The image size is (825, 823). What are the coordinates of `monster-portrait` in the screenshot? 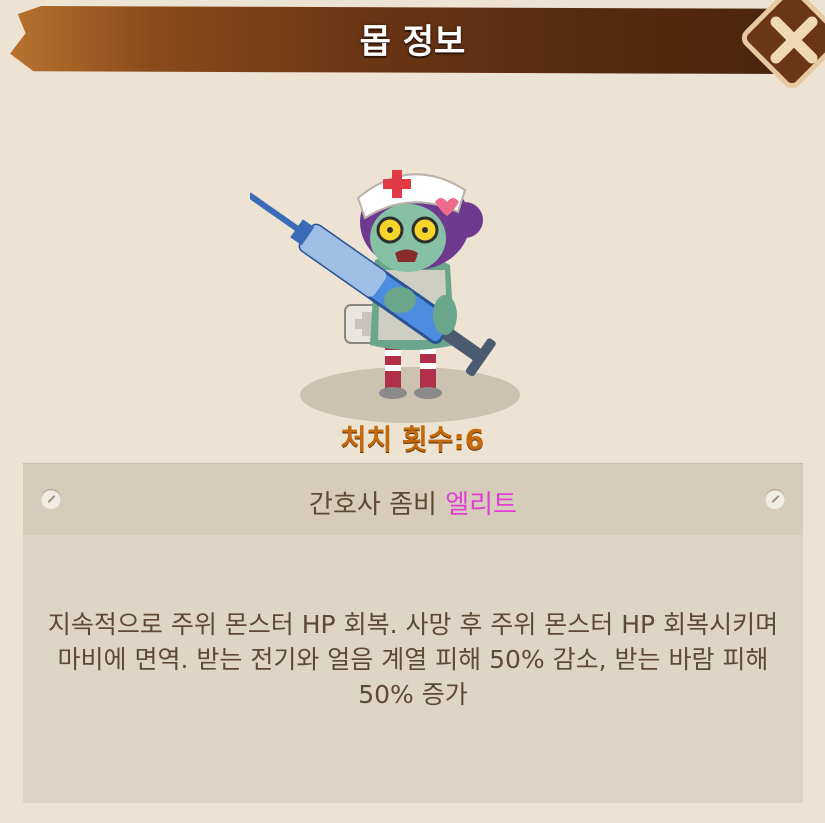 It's located at (398, 290).